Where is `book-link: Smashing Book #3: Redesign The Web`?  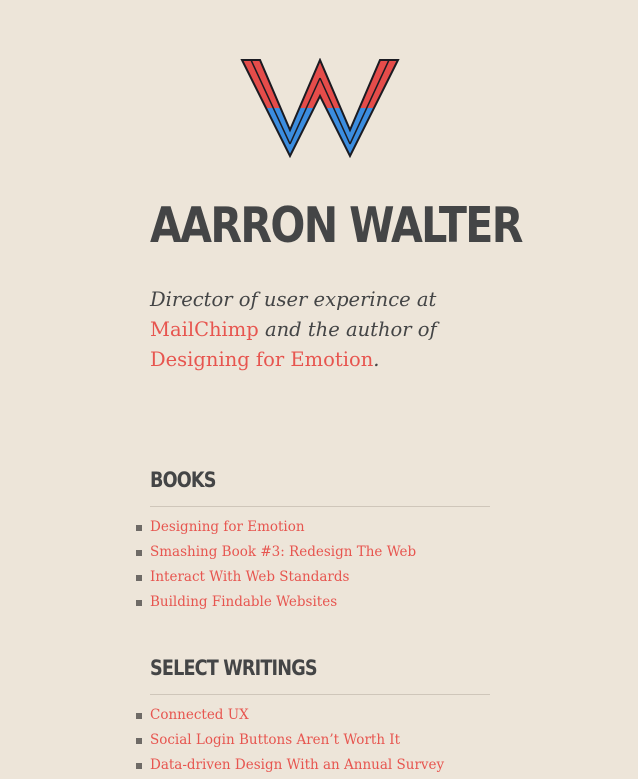
book-link: Smashing Book #3: Redesign The Web is located at coordinates (283, 552).